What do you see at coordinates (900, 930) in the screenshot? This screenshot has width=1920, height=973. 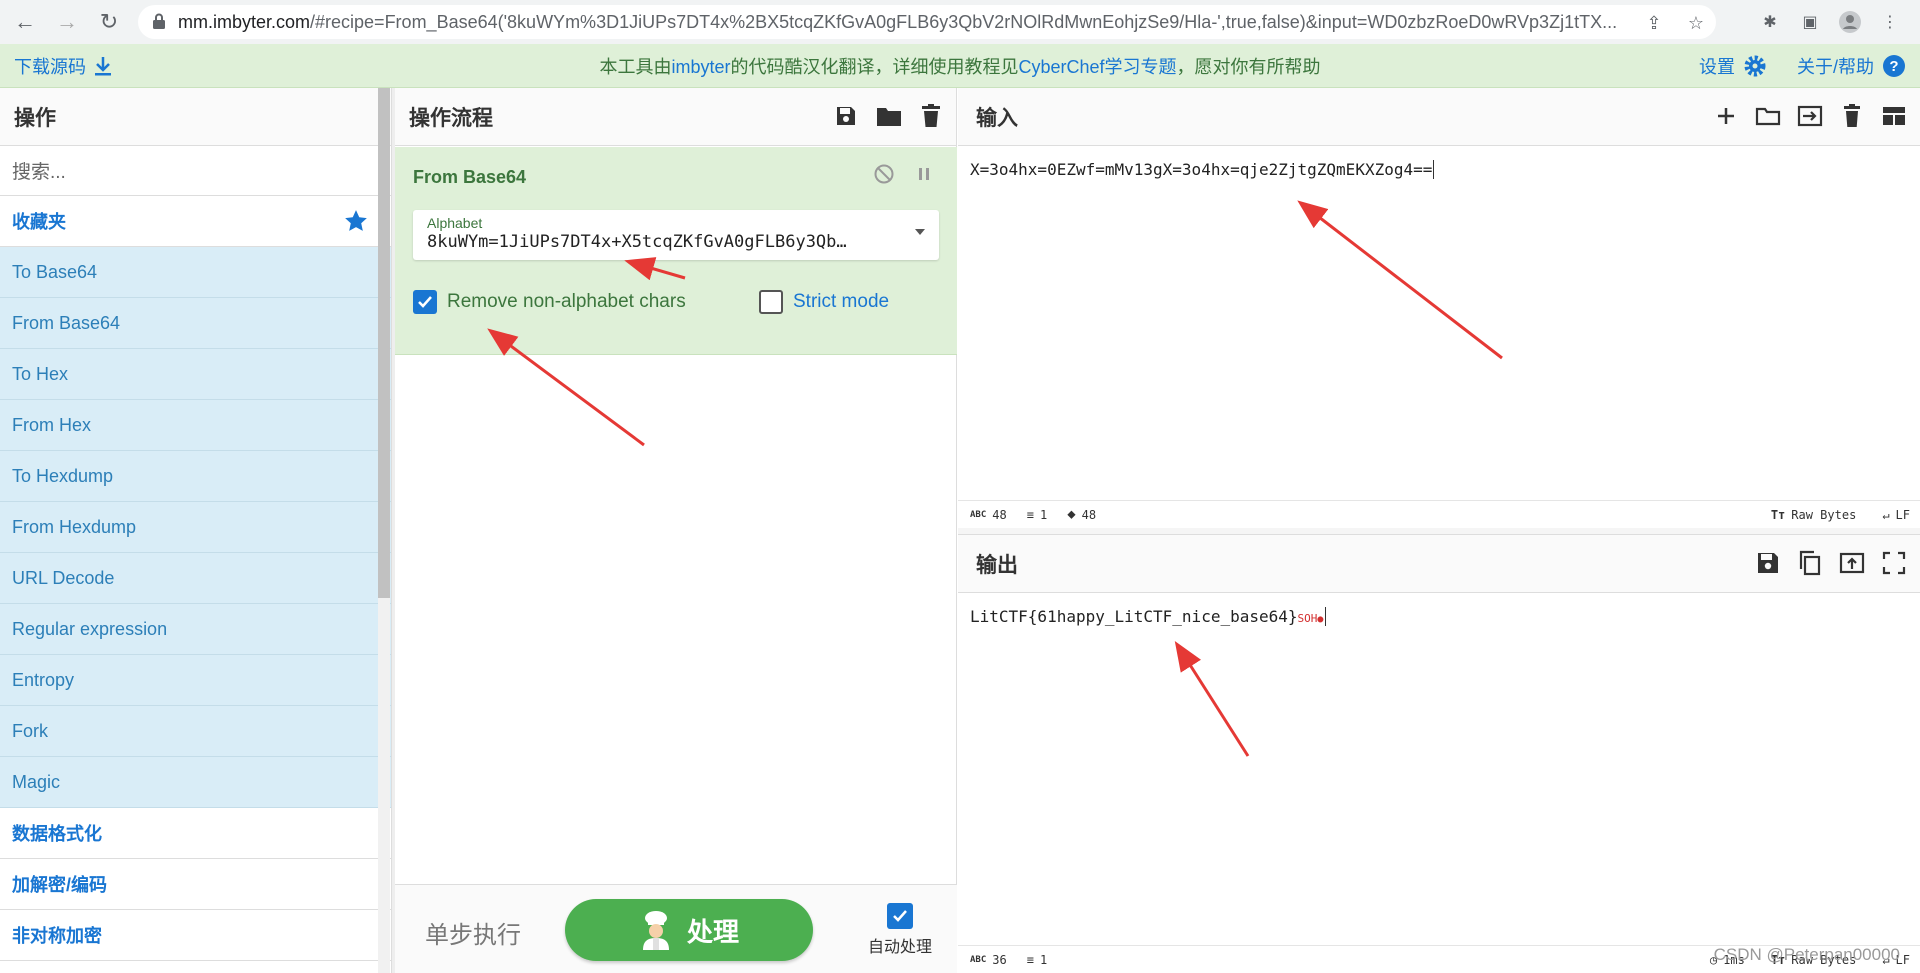 I see `auto-bake-checkbox: 自动处理` at bounding box center [900, 930].